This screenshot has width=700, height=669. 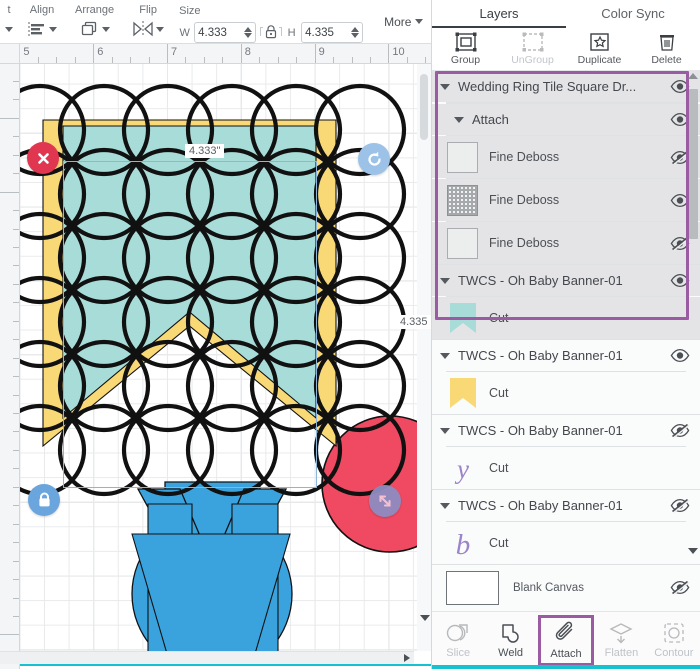 I want to click on group-button: Group, so click(x=465, y=49).